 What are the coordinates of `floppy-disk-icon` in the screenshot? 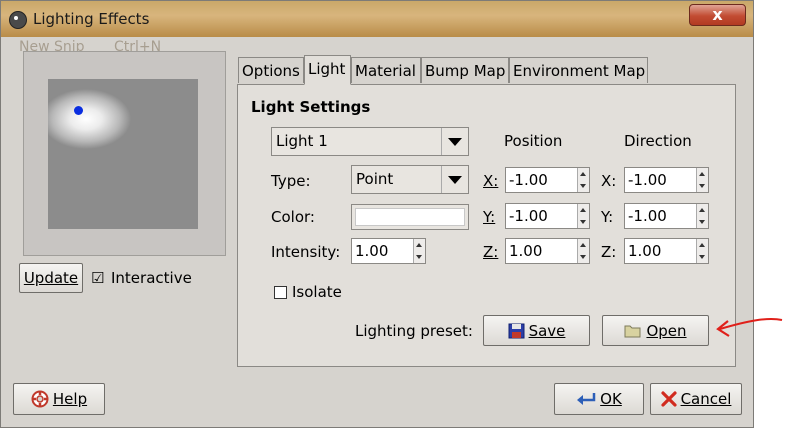 It's located at (516, 330).